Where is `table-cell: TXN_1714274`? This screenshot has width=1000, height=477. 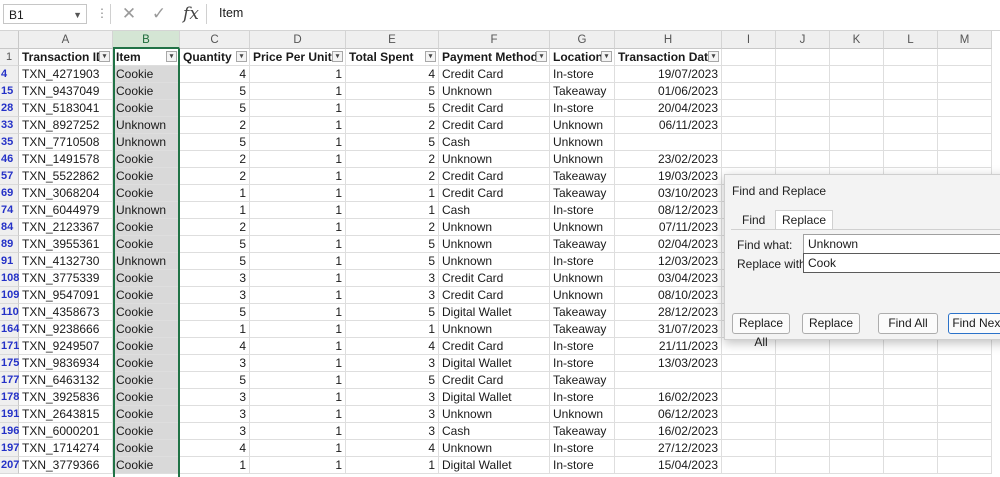 table-cell: TXN_1714274 is located at coordinates (66, 448).